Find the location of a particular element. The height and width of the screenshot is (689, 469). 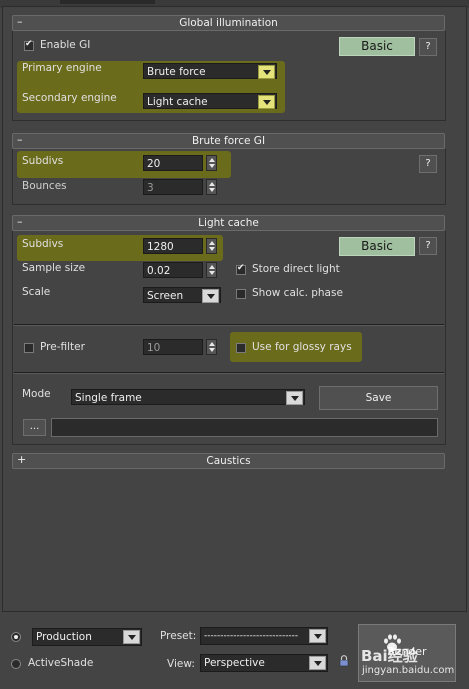

view-value: Perspective is located at coordinates (234, 663).